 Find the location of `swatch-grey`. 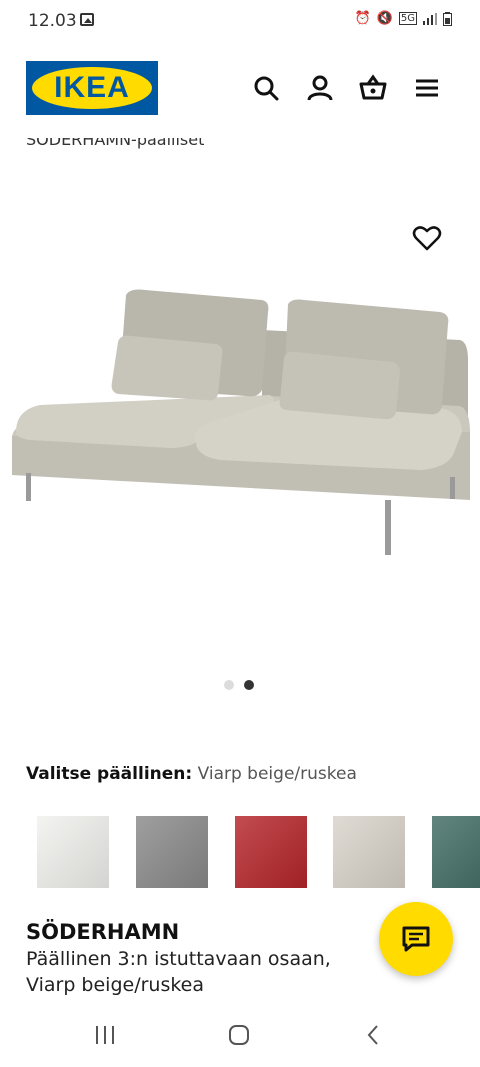

swatch-grey is located at coordinates (172, 852).